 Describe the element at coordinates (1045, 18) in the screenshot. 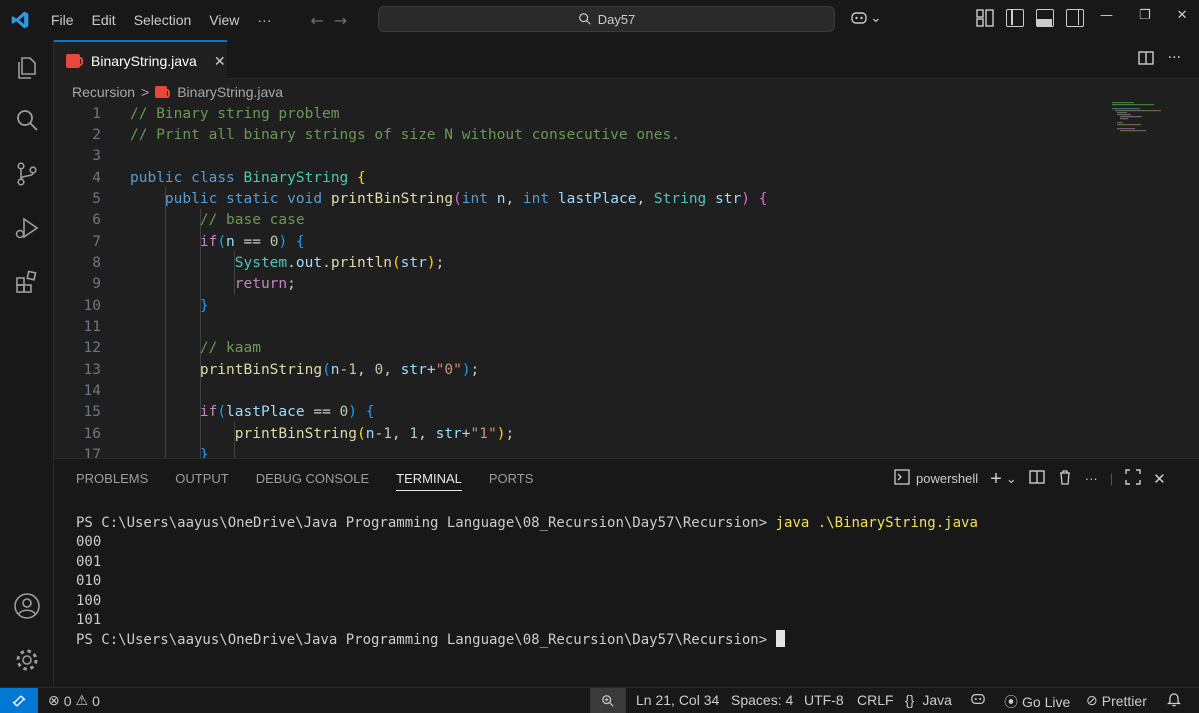

I see `toggle-panel-icon` at that location.